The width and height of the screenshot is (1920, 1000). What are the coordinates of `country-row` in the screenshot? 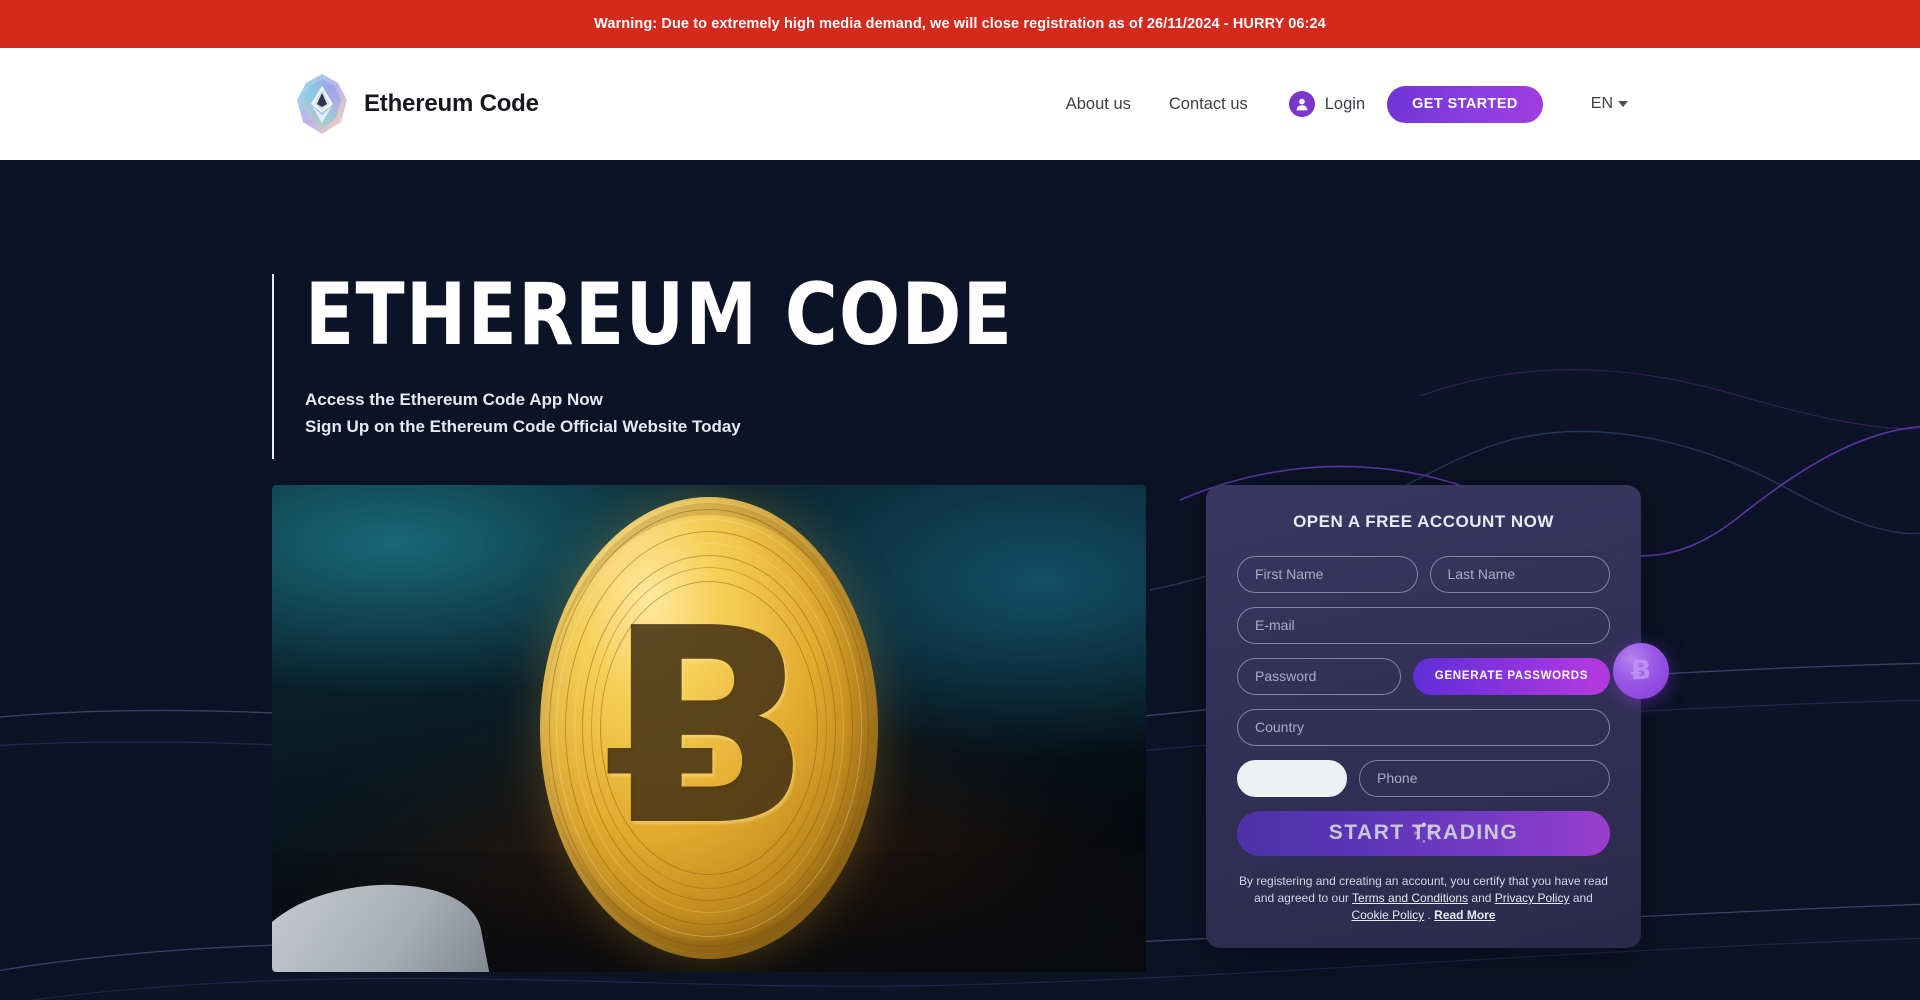 It's located at (1423, 727).